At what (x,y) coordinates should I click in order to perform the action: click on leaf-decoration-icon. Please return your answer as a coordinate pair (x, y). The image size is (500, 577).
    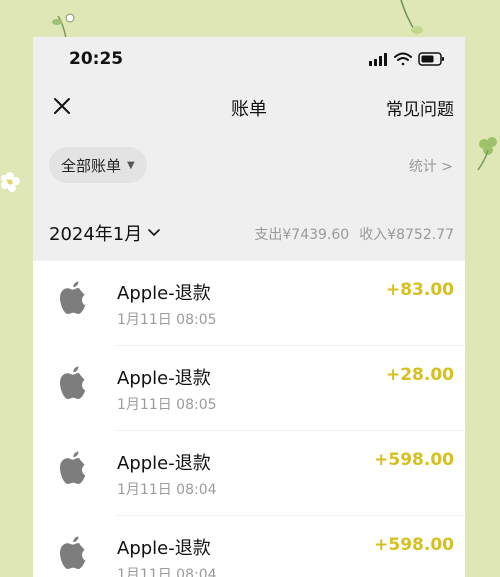
    Looking at the image, I should click on (63, 26).